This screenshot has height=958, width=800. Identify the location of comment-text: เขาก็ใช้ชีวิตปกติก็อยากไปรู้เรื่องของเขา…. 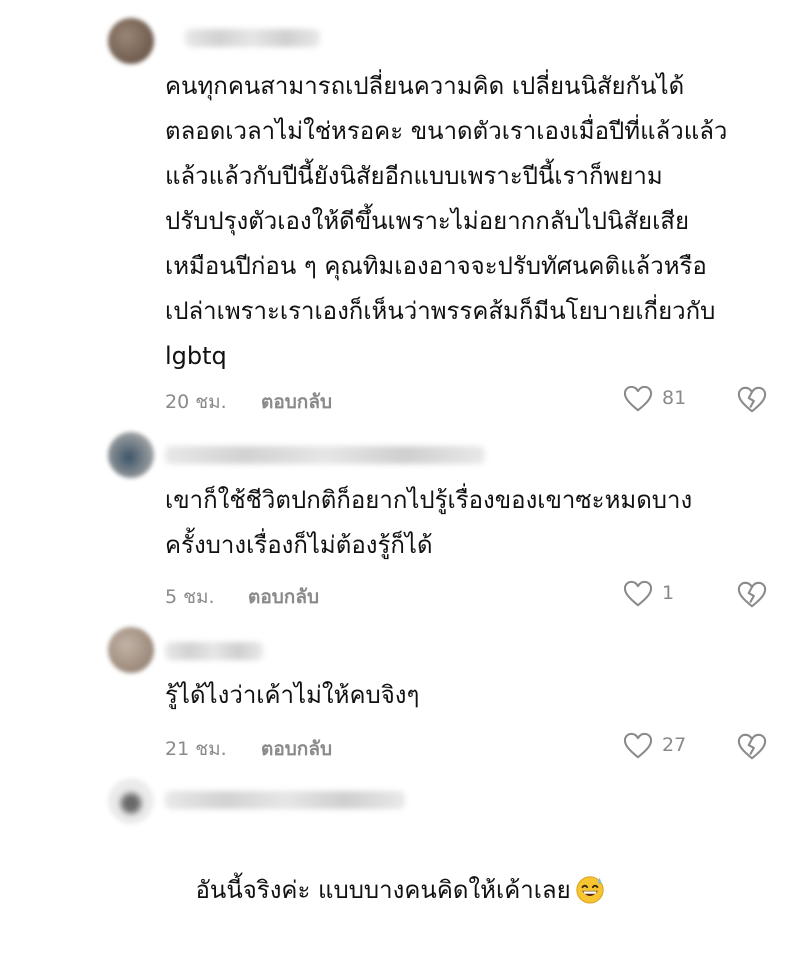
(429, 522).